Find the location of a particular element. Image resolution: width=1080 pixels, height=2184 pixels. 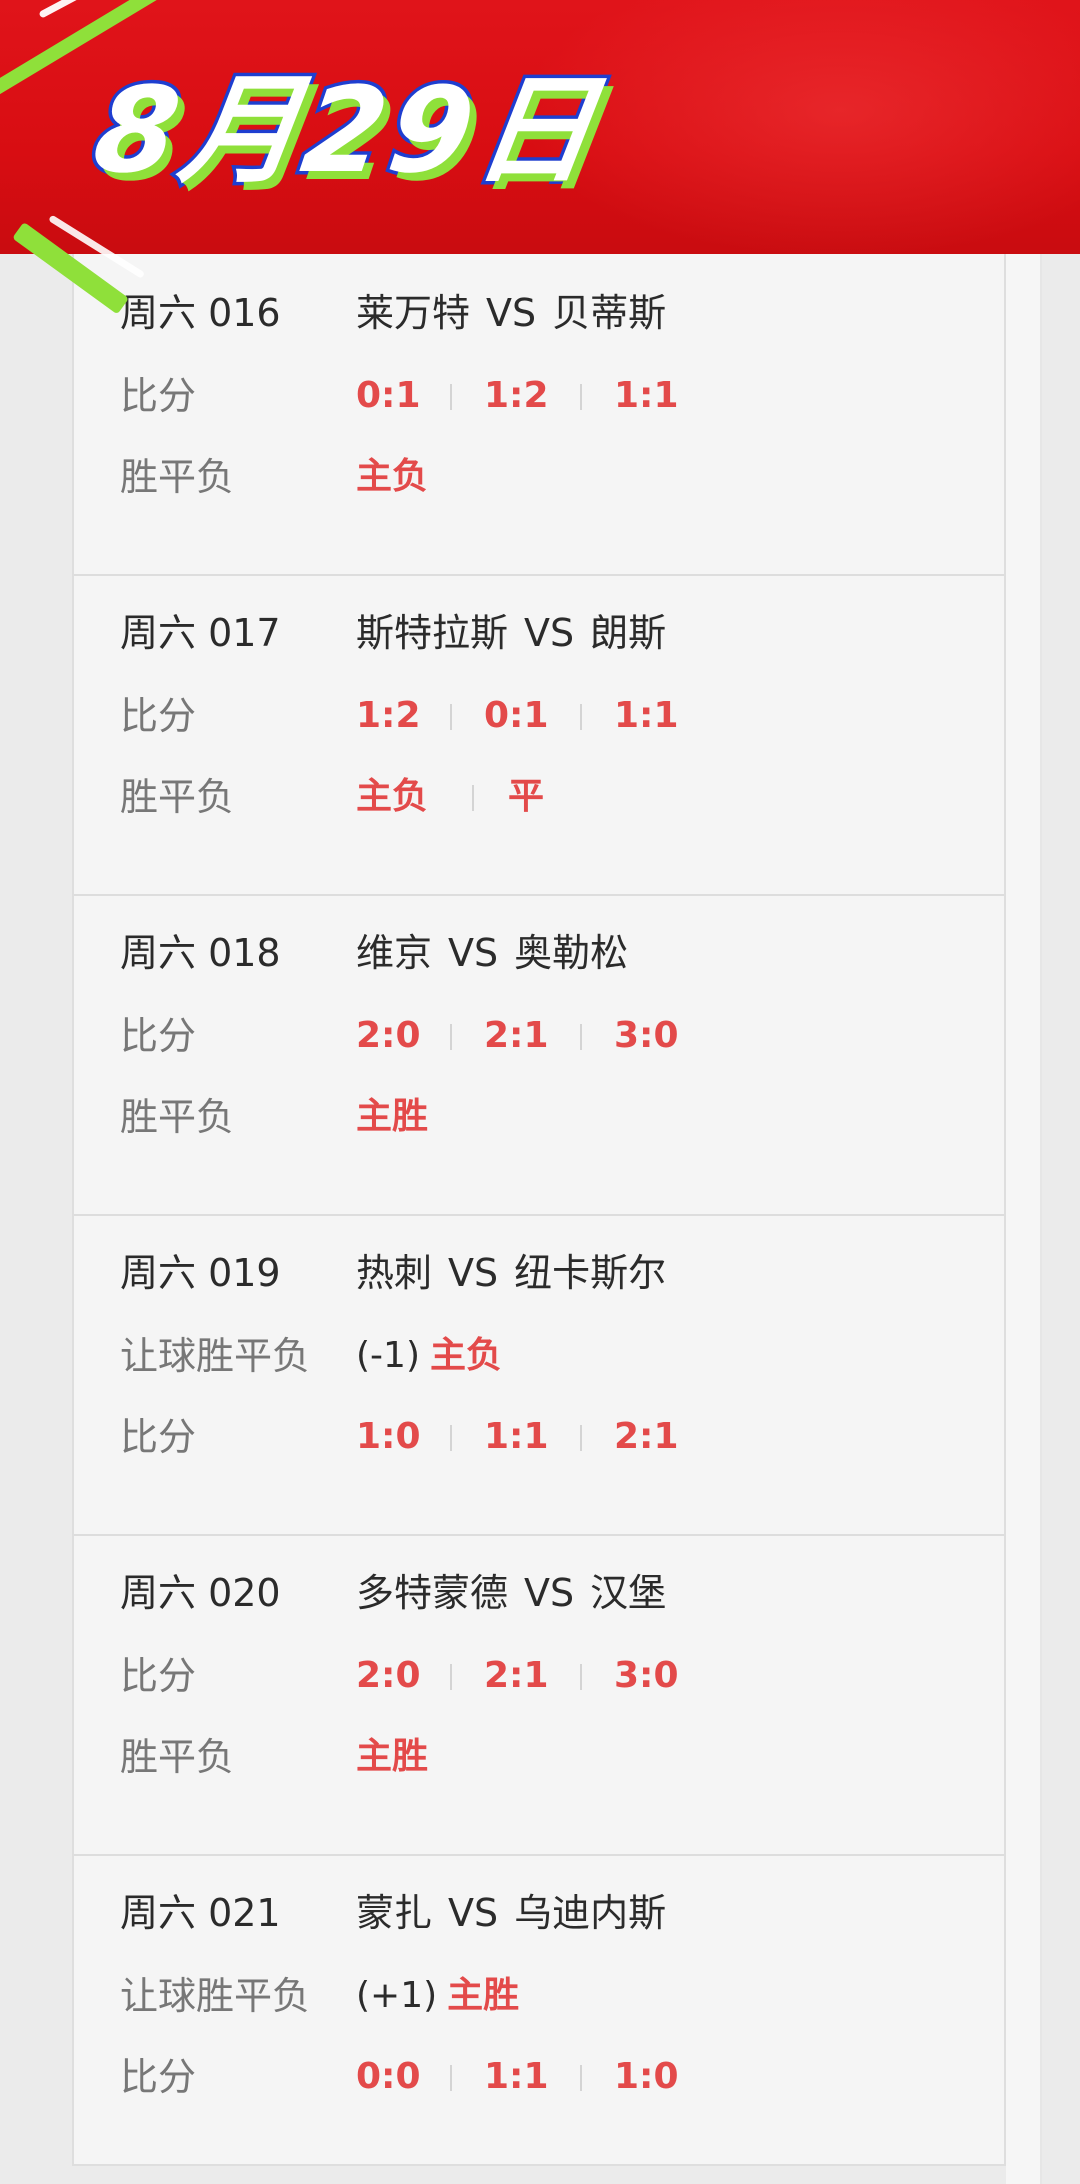

match-header: 周六 021 蒙扎 VS 乌迪内斯 is located at coordinates (539, 1913).